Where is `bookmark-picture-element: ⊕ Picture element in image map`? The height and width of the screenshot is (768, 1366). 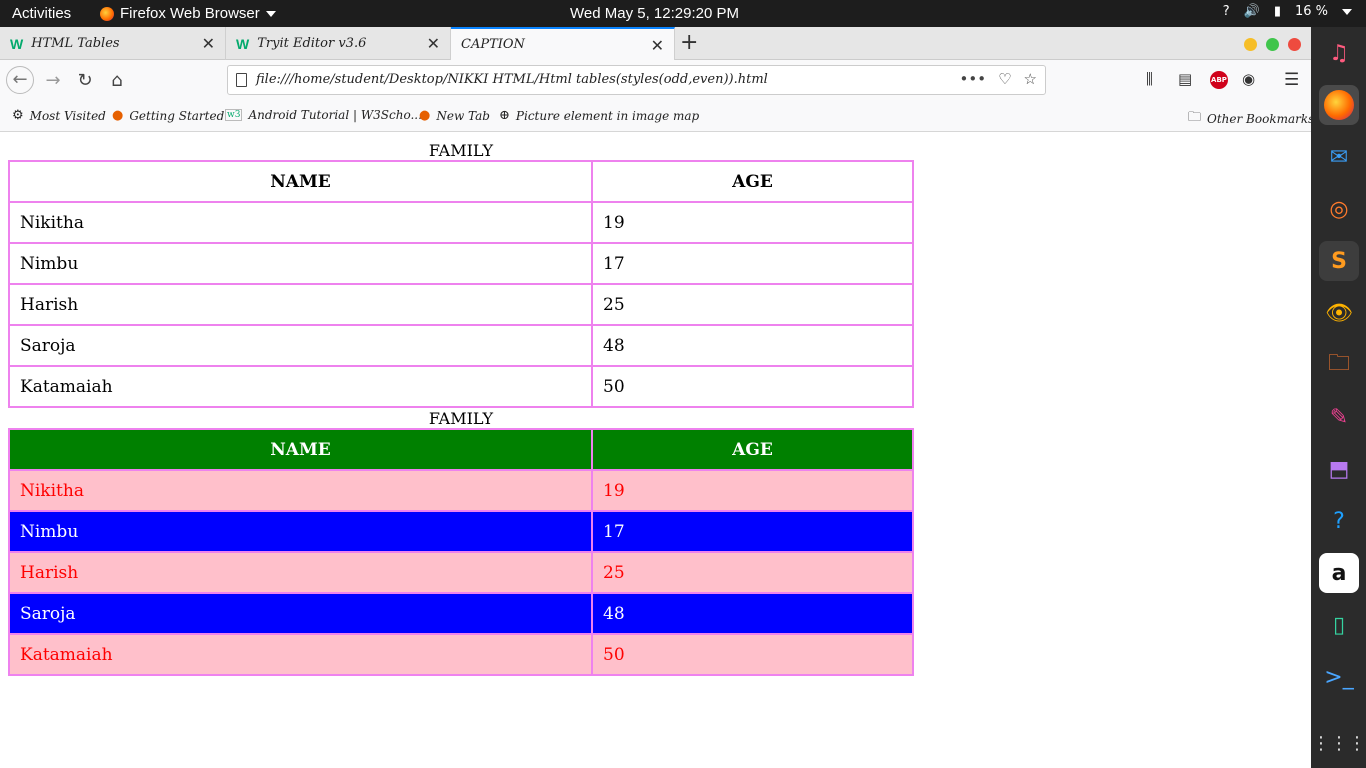 bookmark-picture-element: ⊕ Picture element in image map is located at coordinates (599, 115).